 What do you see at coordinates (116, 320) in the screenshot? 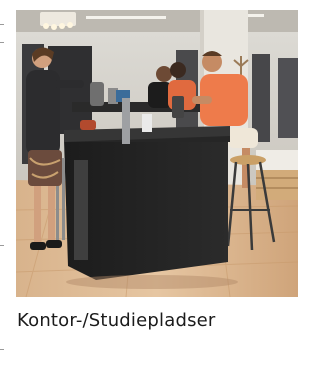
I see `card-caption: Kontor-/Studiepladser` at bounding box center [116, 320].